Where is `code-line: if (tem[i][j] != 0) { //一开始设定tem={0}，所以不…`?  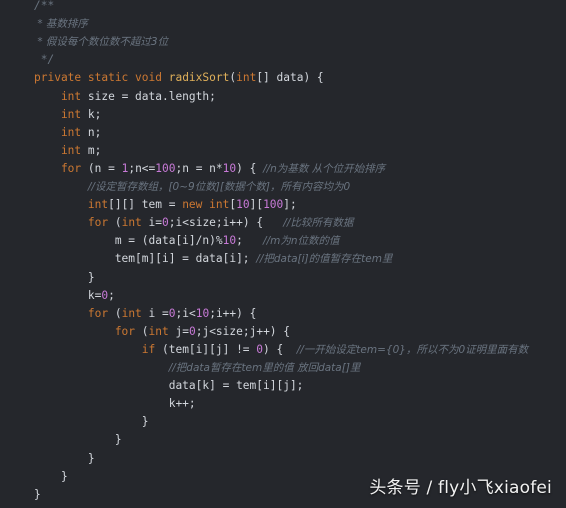
code-line: if (tem[i][j] != 0) { //一开始设定tem={0}，所以不… is located at coordinates (281, 350).